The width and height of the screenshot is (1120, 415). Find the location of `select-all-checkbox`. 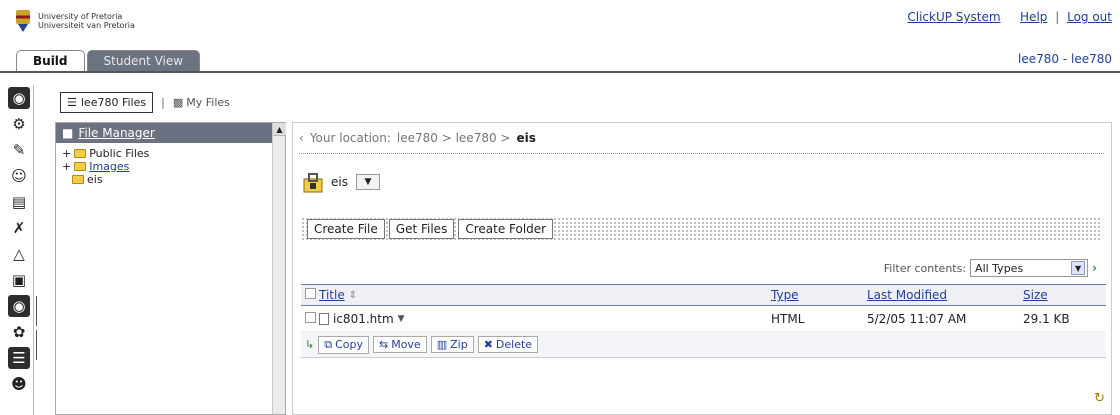

select-all-checkbox is located at coordinates (310, 293).